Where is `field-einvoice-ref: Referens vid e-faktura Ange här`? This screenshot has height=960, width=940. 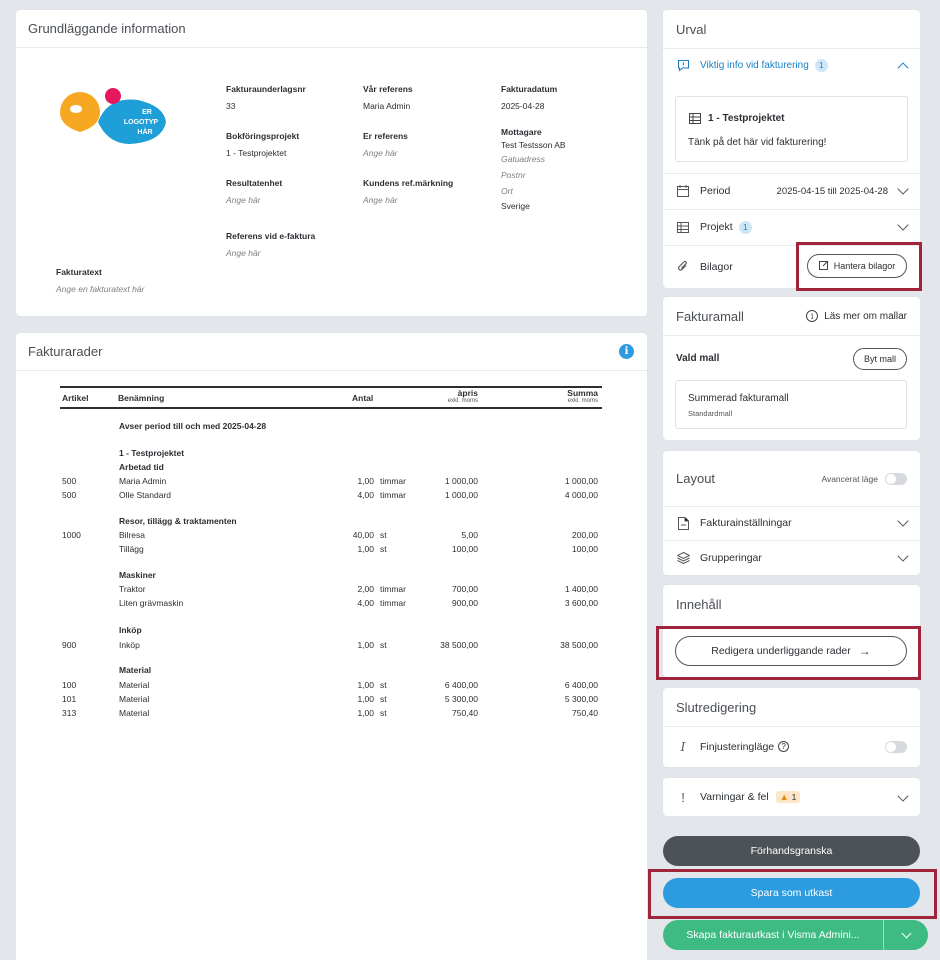 field-einvoice-ref: Referens vid e-faktura Ange här is located at coordinates (270, 244).